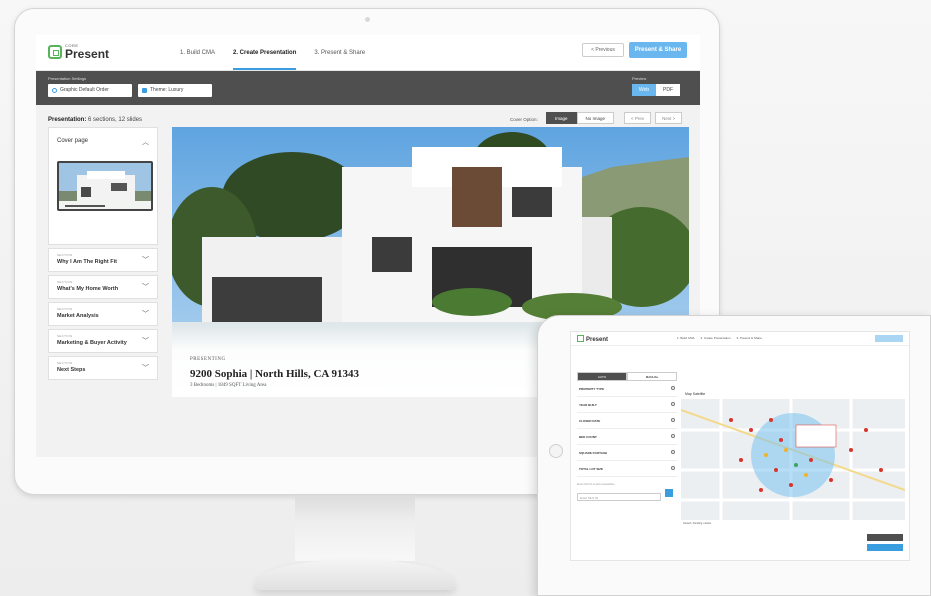 The width and height of the screenshot is (931, 596). I want to click on filter-square-footage: SQUARE FOOTAGE, so click(627, 453).